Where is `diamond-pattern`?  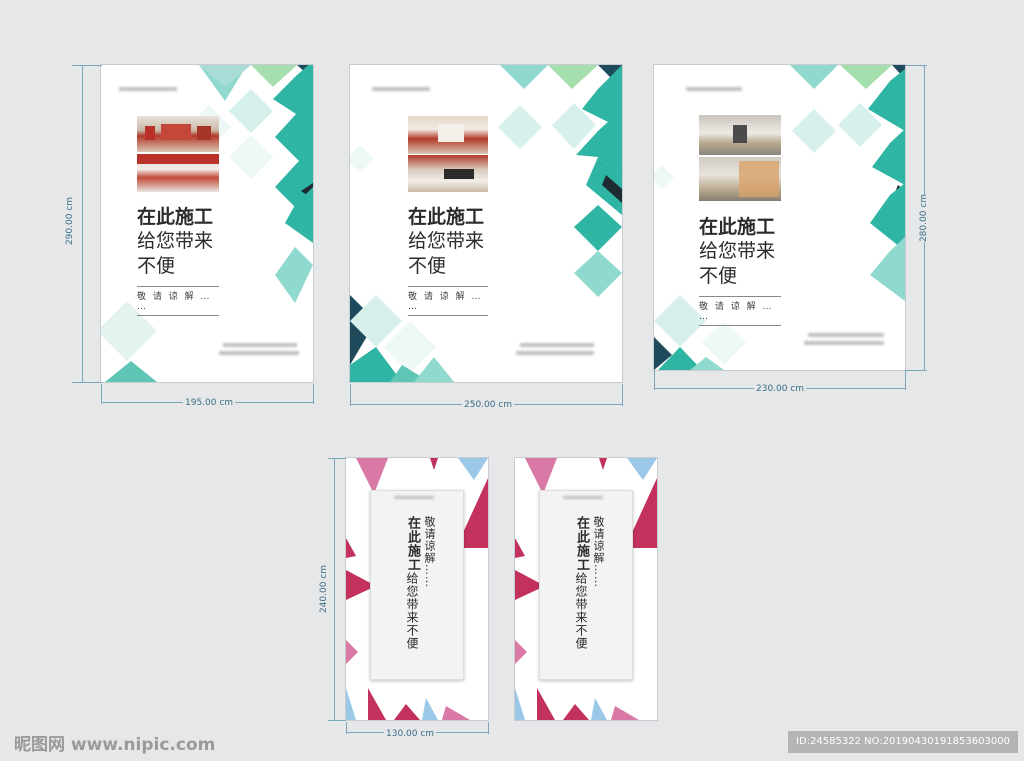
diamond-pattern is located at coordinates (486, 223).